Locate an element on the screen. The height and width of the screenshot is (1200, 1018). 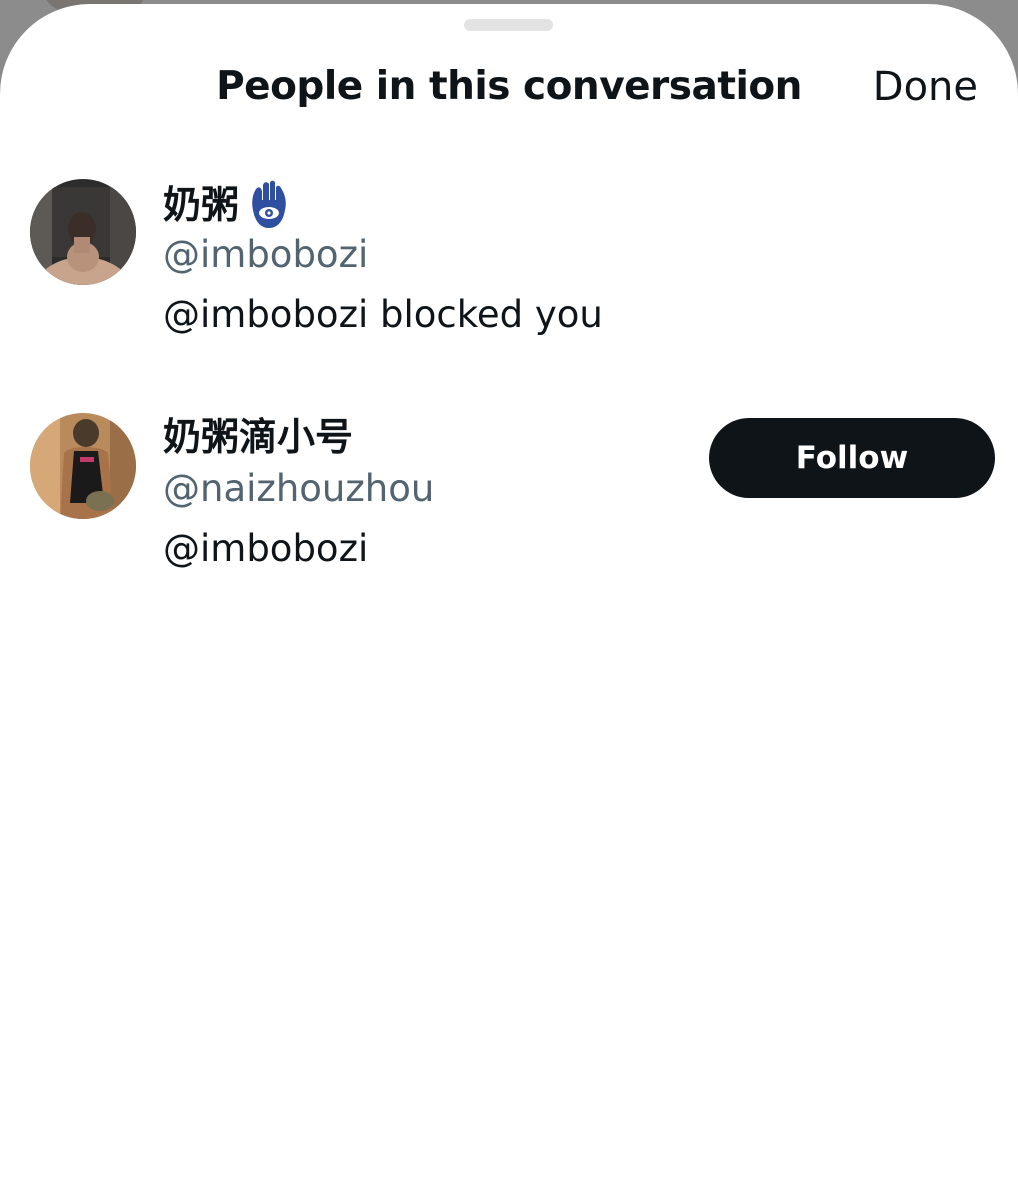
sheet-title: People in this conversation is located at coordinates (509, 86).